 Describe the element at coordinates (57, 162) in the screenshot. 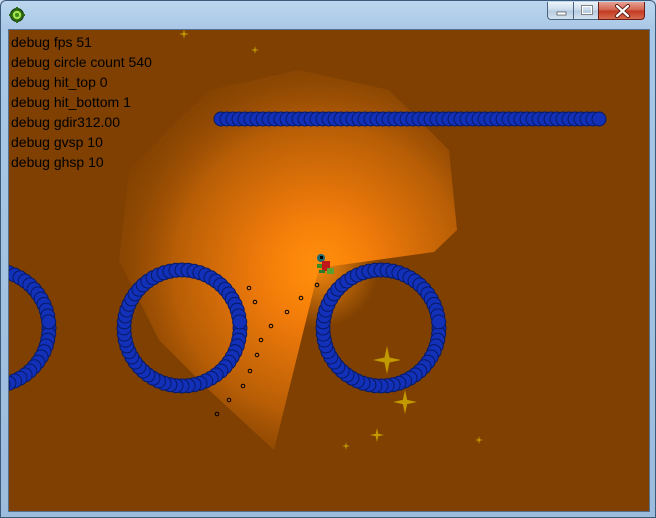

I see `debug-line: debug ghsp 10` at that location.